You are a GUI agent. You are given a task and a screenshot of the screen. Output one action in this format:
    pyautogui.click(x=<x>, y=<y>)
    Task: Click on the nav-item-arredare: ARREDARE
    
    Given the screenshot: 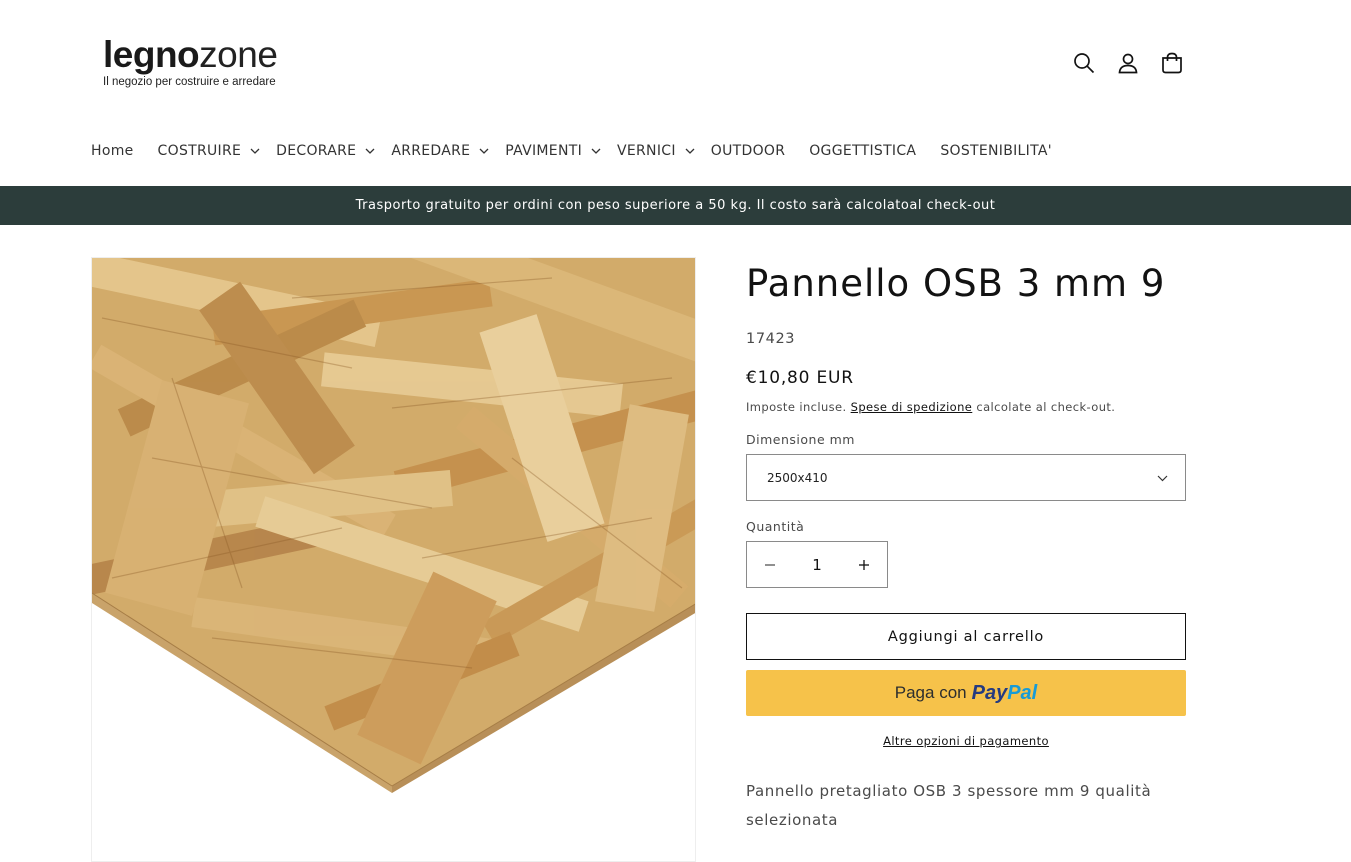 What is the action you would take?
    pyautogui.click(x=440, y=151)
    